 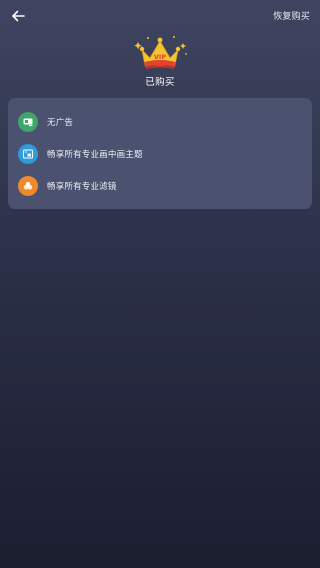 I want to click on vip-crown-icon: VIP, so click(x=160, y=52).